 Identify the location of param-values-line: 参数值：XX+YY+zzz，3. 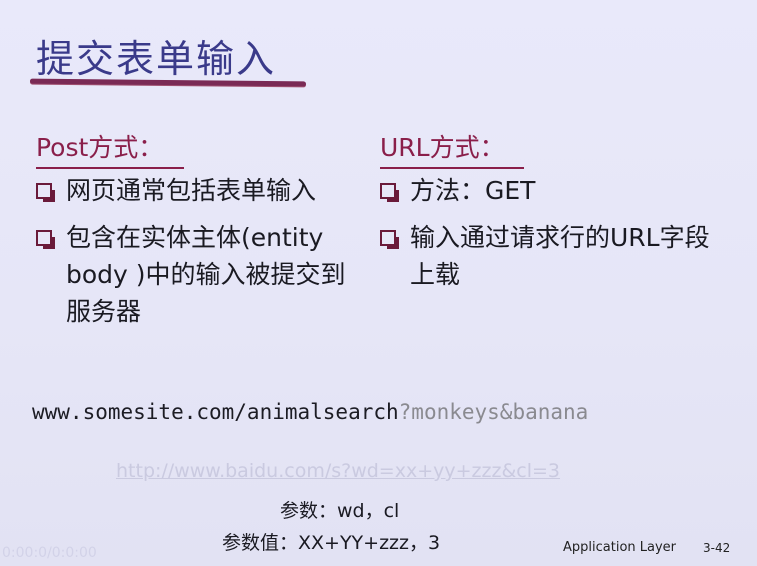
(331, 543).